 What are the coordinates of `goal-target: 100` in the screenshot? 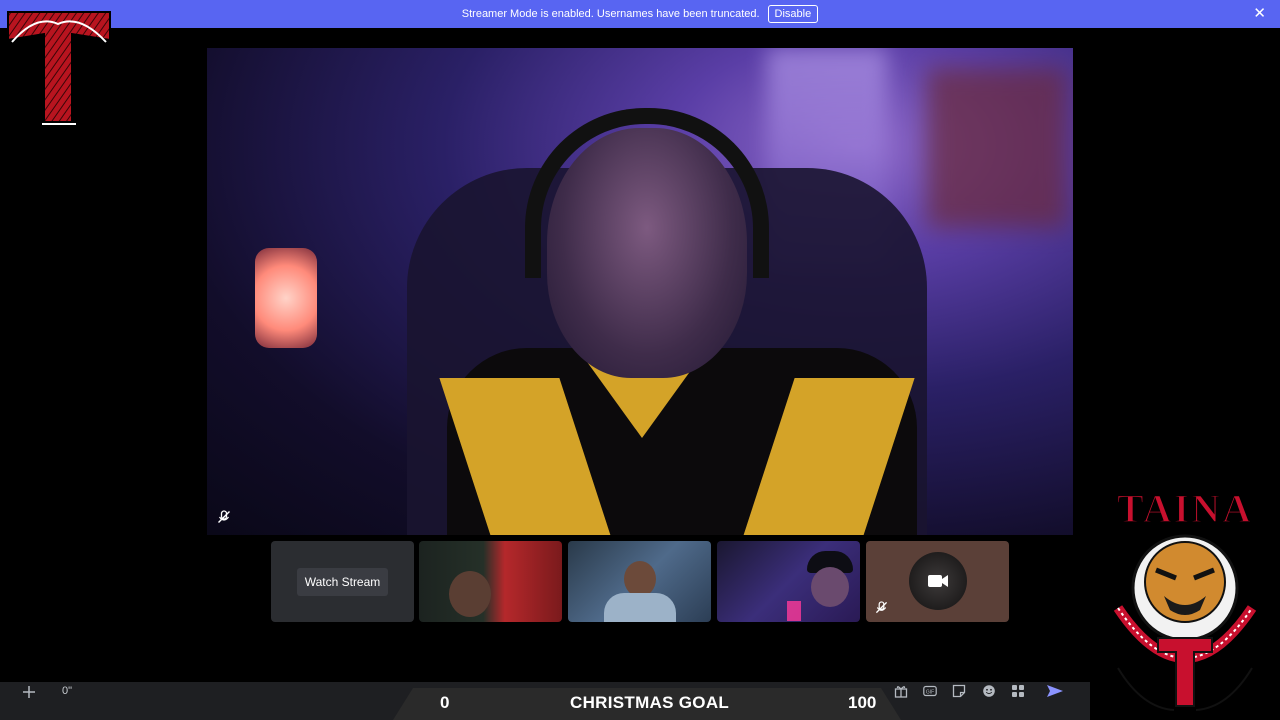 It's located at (862, 702).